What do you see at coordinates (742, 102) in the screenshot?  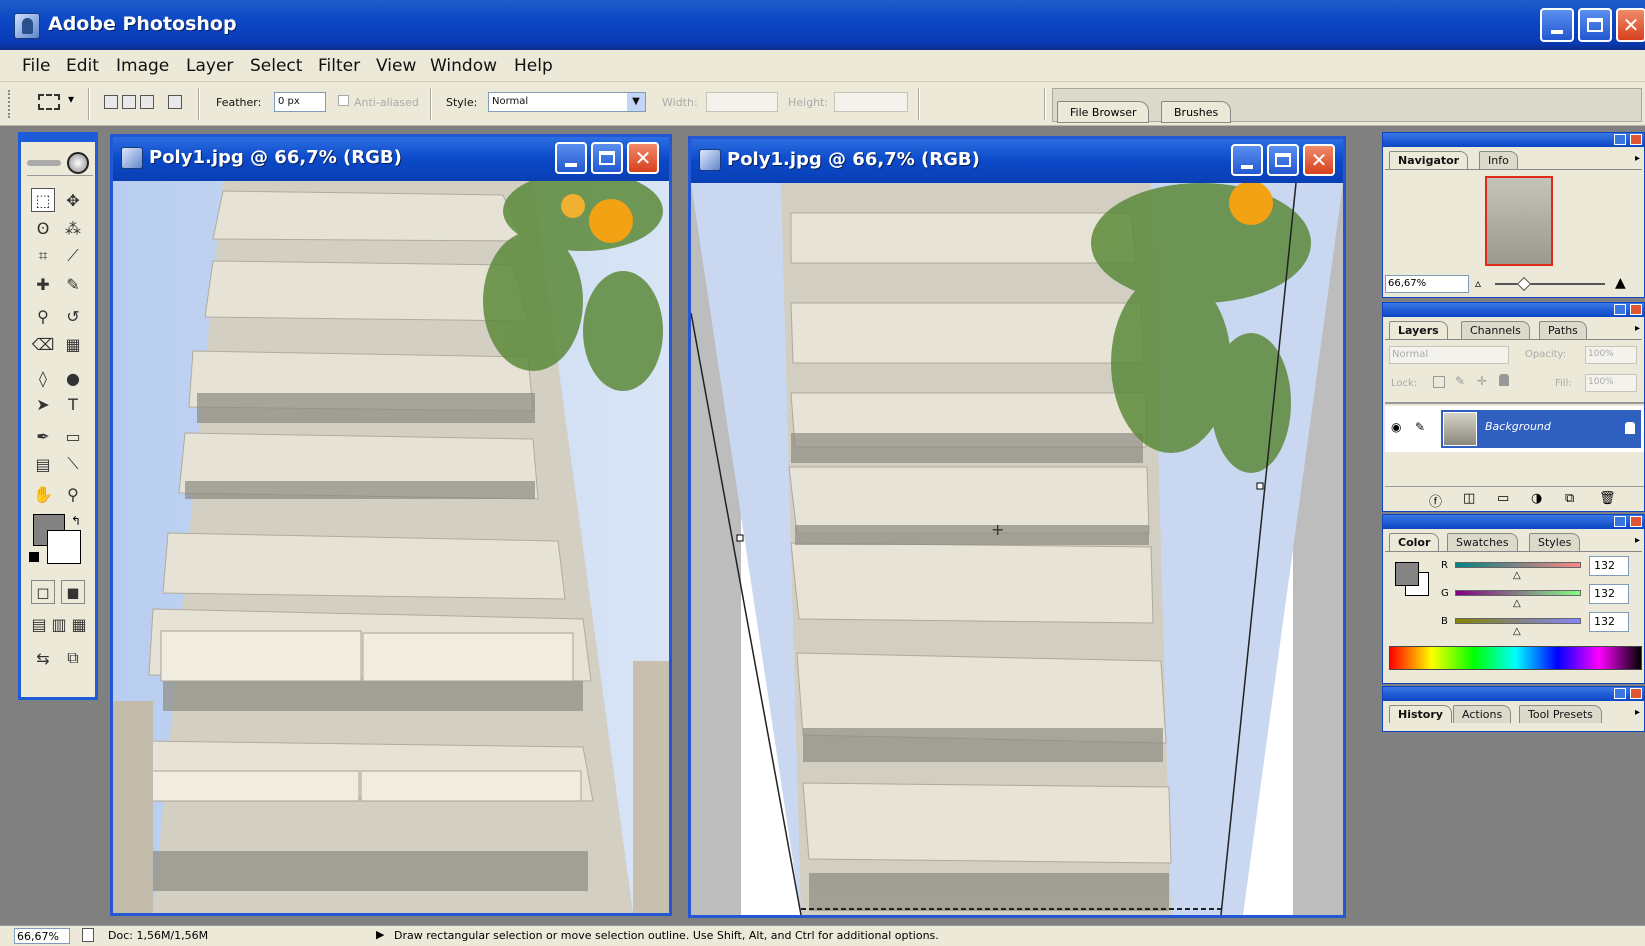 I see `width-input` at bounding box center [742, 102].